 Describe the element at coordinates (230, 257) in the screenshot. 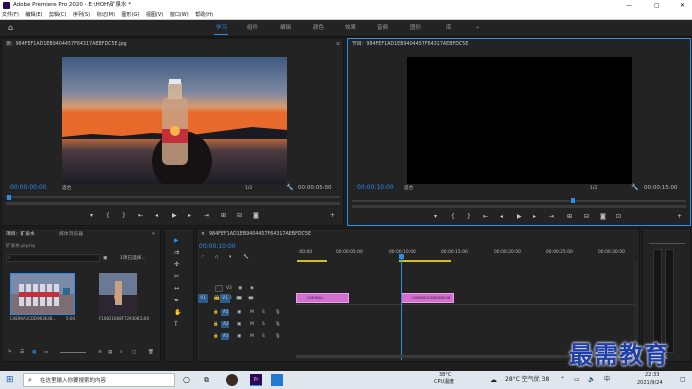

I see `add-marker-timeline-icon: ▾` at that location.